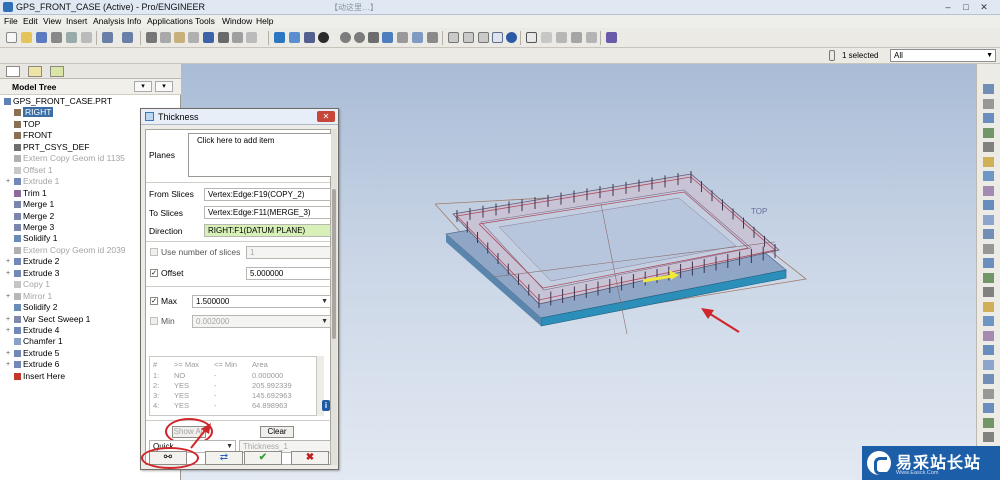 The image size is (1000, 480). I want to click on tree-item: Insert Here, so click(39, 376).